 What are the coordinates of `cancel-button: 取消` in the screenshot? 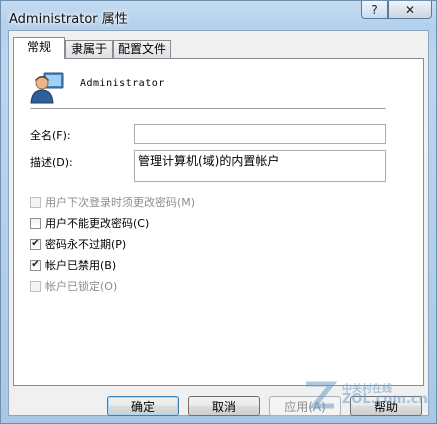 It's located at (224, 406).